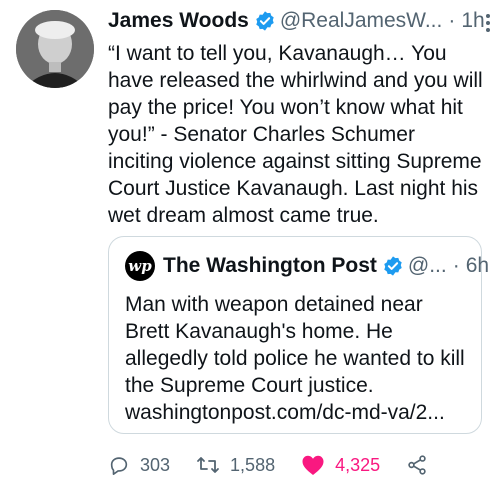  I want to click on reply-button: 303, so click(139, 465).